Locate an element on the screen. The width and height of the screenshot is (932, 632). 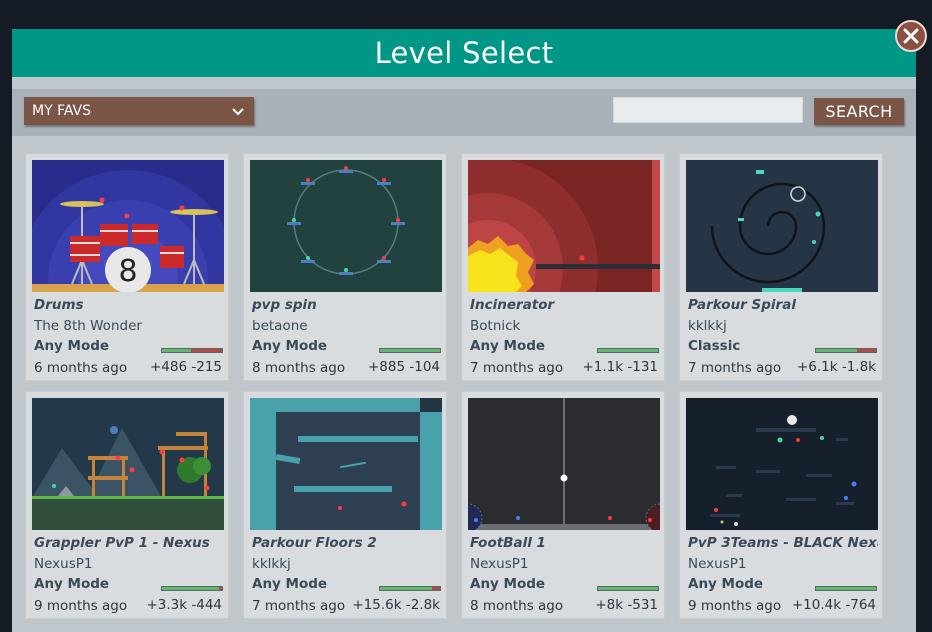
level-title: Drums is located at coordinates (59, 305).